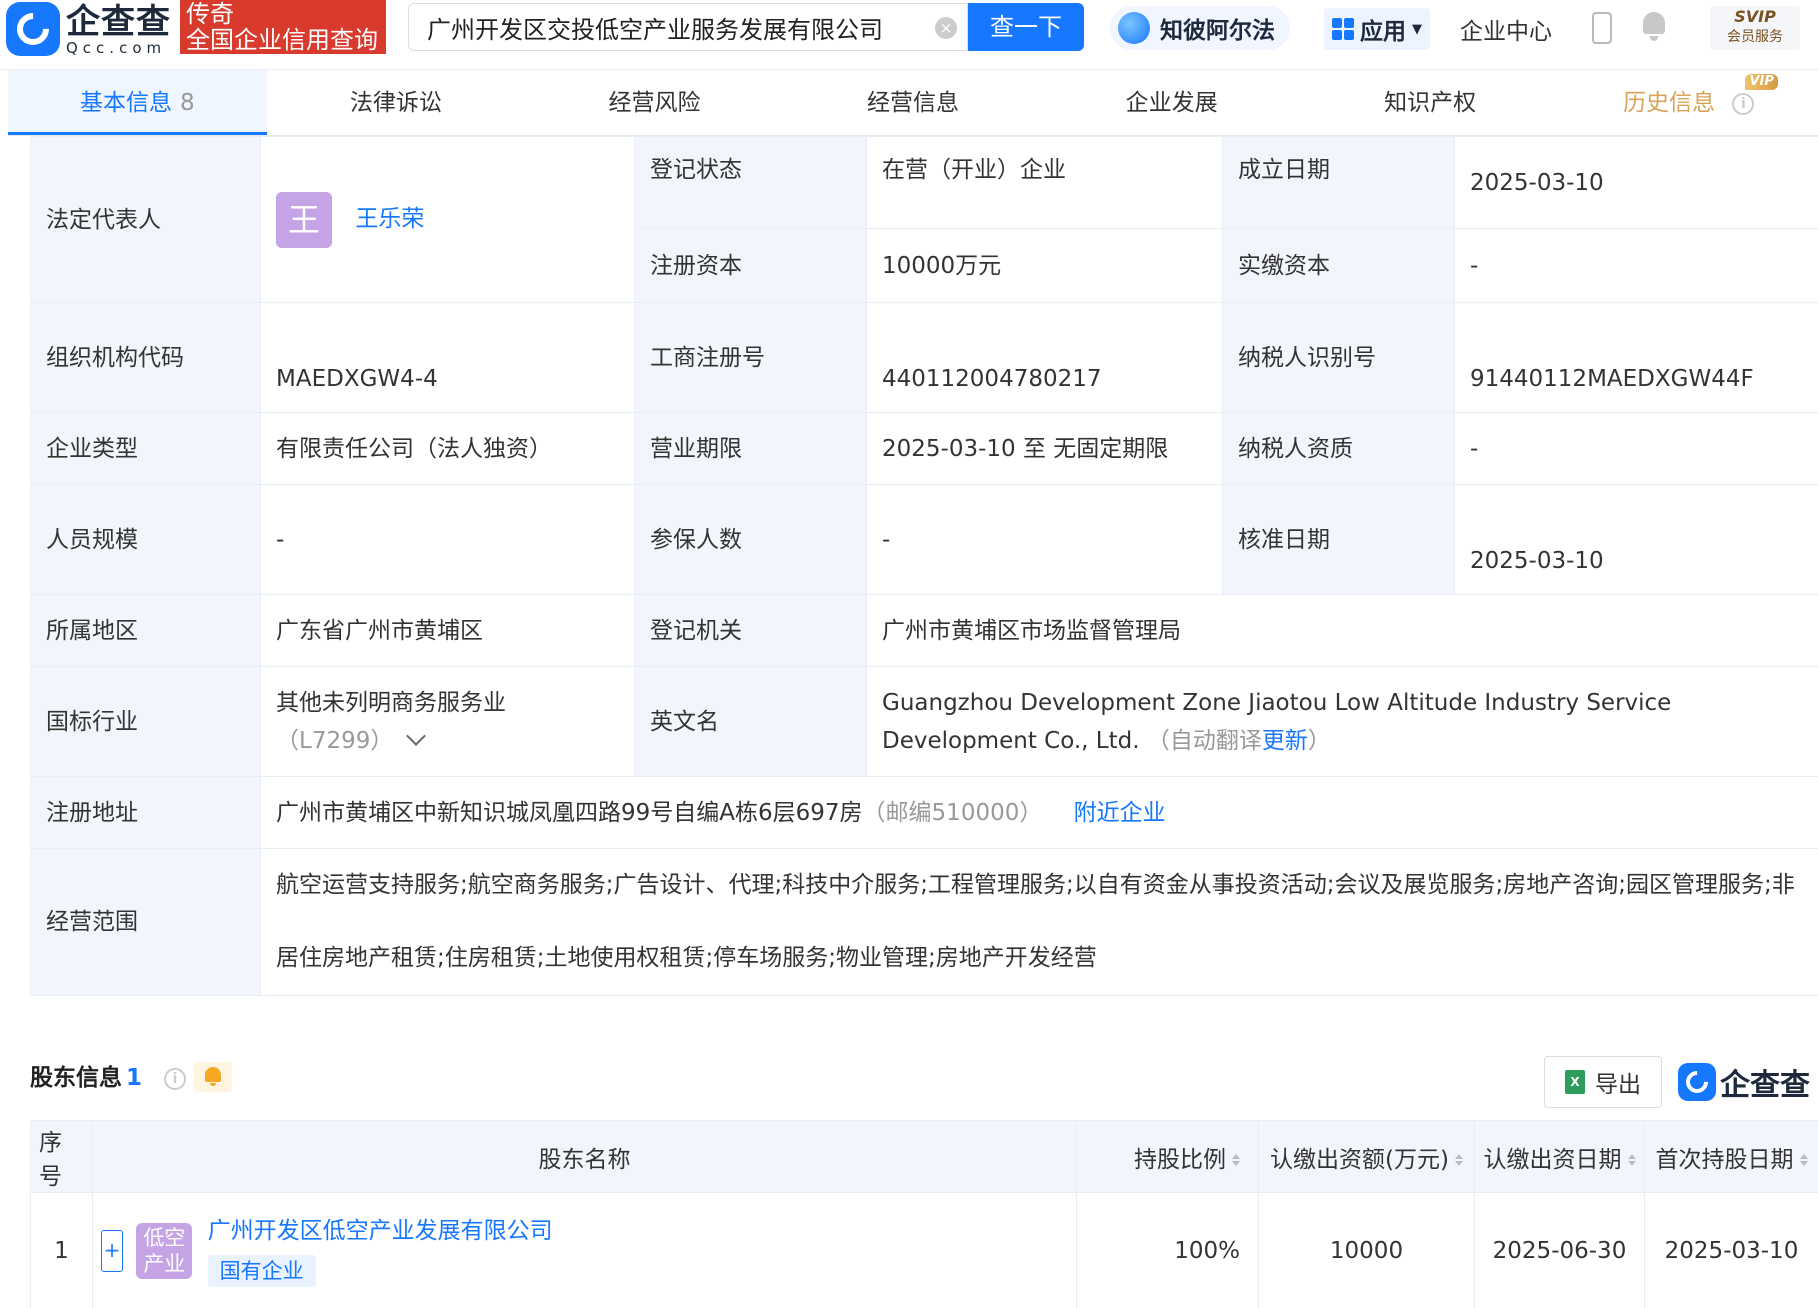 The height and width of the screenshot is (1308, 1818). What do you see at coordinates (569, 812) in the screenshot?
I see `address-value: 广州市黄埔区中新知识城凤凰四路99号自编A栋6层697房` at bounding box center [569, 812].